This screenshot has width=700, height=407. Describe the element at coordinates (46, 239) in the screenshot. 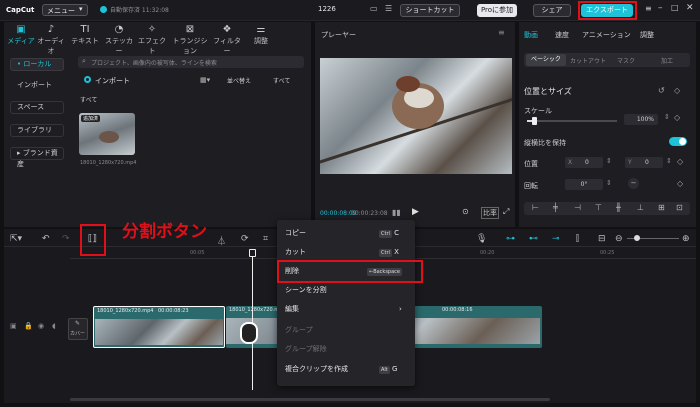

I see `undo-icon: ↶` at that location.